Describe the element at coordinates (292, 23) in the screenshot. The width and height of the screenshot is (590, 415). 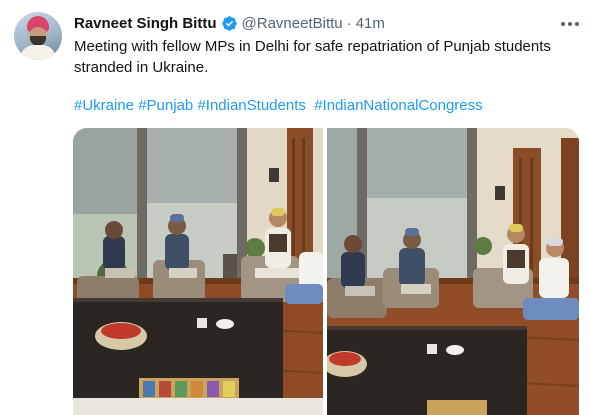
I see `author-handle: @RavneetBittu` at that location.